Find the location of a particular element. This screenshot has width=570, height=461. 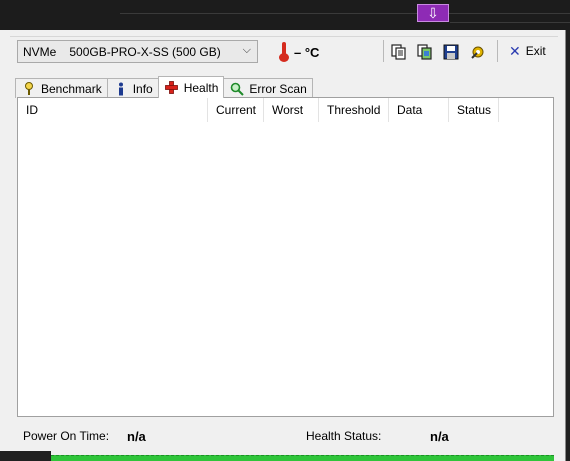

tab-error-scan: Error Scan is located at coordinates (268, 88).